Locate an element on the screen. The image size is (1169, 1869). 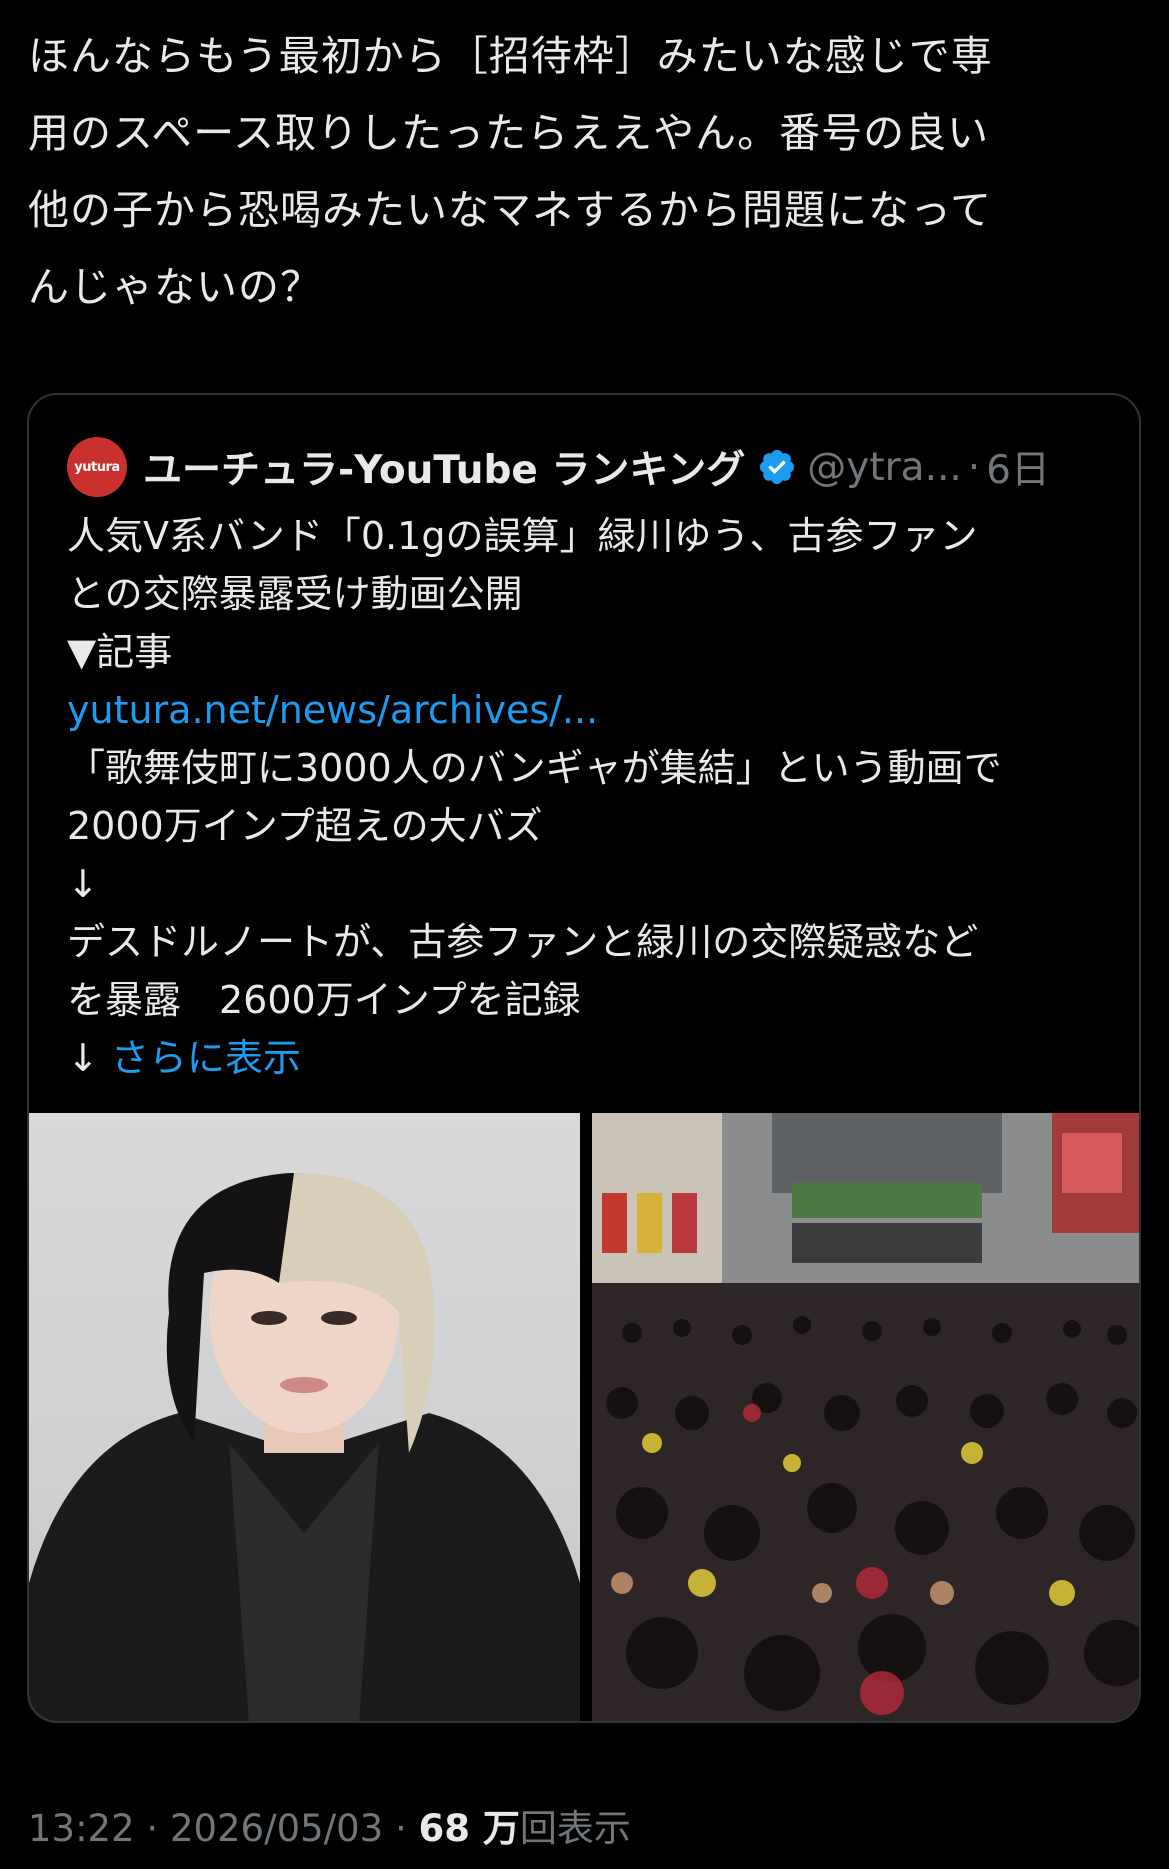
quote-body-line: を暴露 2600万インプを記録 is located at coordinates (324, 1000).